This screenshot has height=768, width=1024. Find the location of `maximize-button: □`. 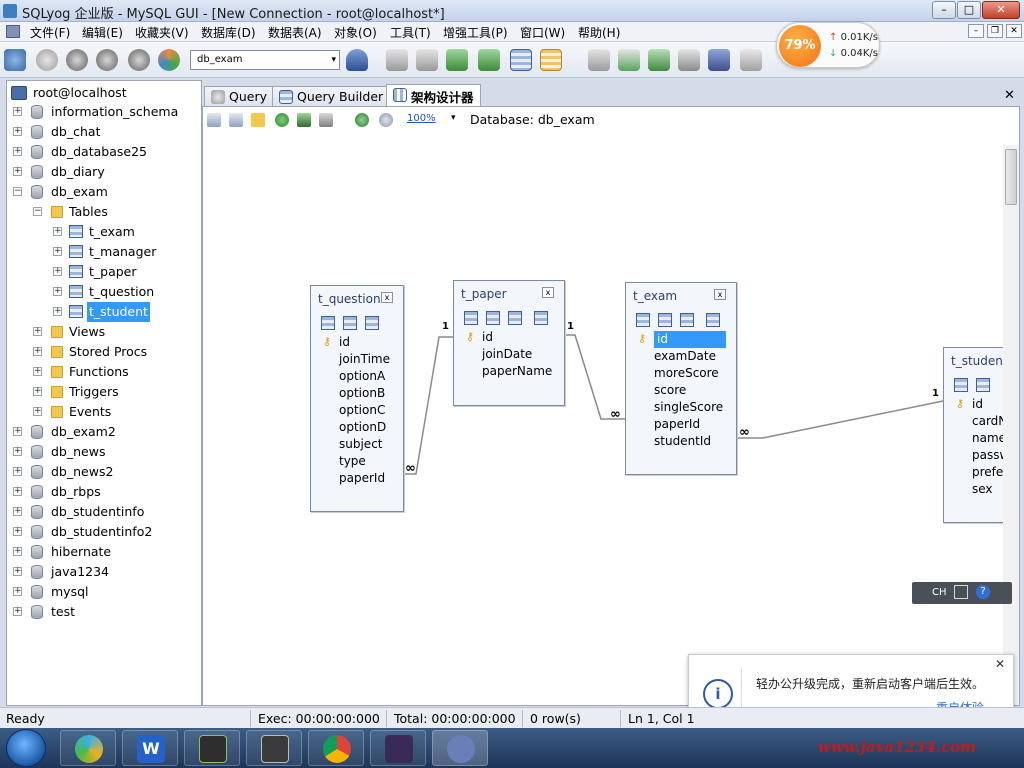

maximize-button: □ is located at coordinates (969, 10).